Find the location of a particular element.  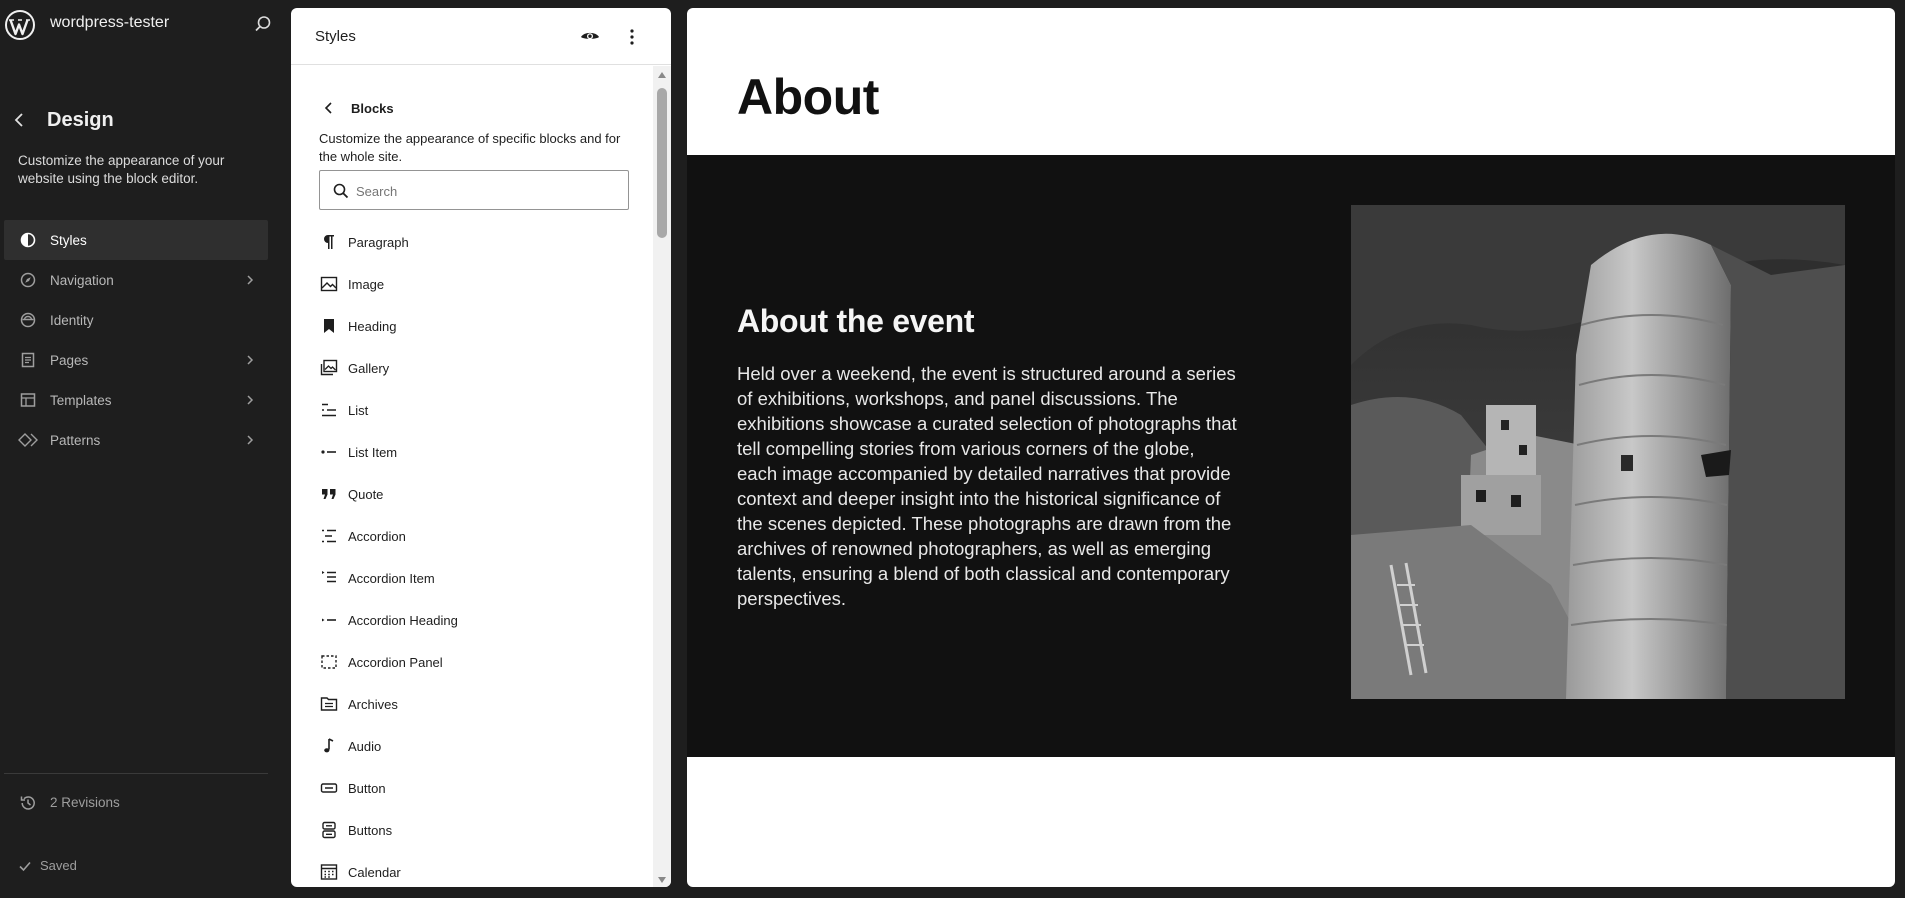

scroll-down-arrow-icon is located at coordinates (662, 880).